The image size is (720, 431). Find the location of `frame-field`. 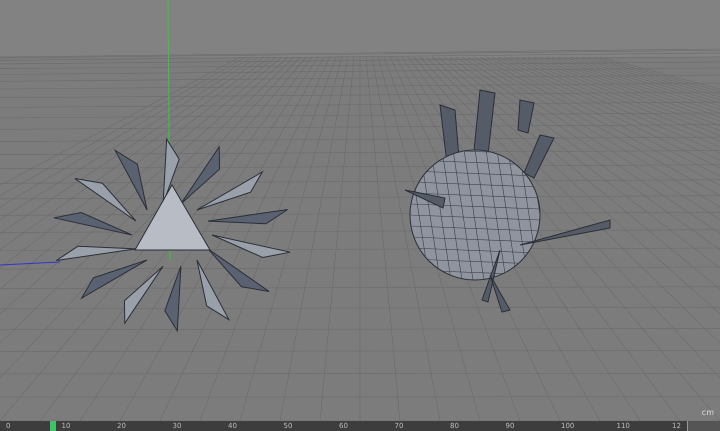

frame-field is located at coordinates (703, 426).